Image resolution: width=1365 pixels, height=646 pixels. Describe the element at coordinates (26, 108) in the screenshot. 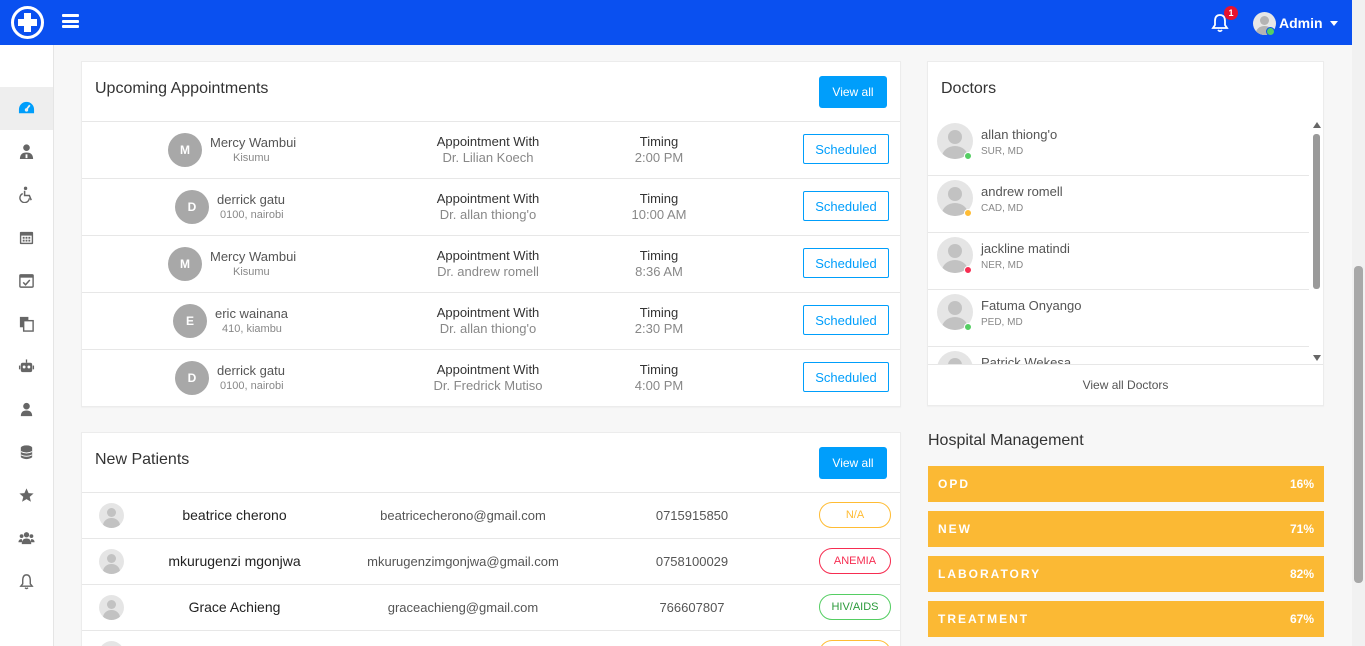

I see `sidebar-item-dashboard` at that location.